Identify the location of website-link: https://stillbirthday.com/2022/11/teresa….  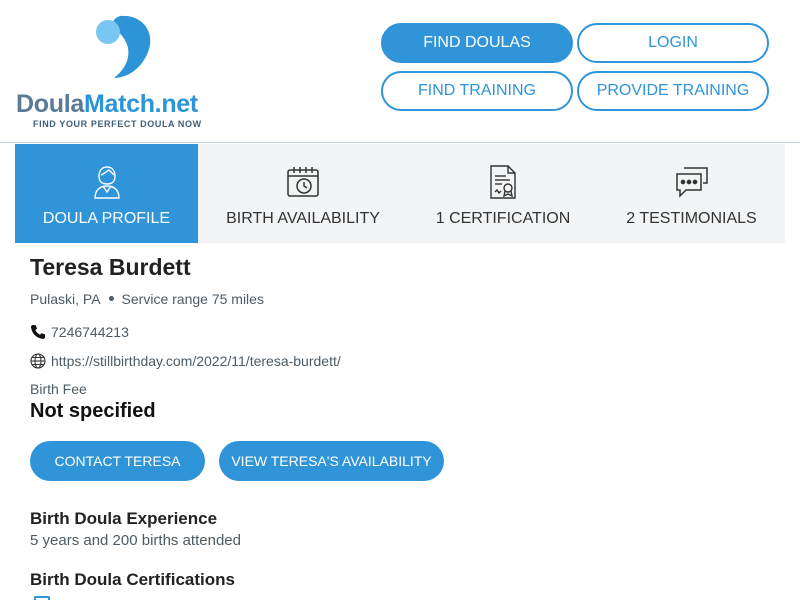
(196, 361).